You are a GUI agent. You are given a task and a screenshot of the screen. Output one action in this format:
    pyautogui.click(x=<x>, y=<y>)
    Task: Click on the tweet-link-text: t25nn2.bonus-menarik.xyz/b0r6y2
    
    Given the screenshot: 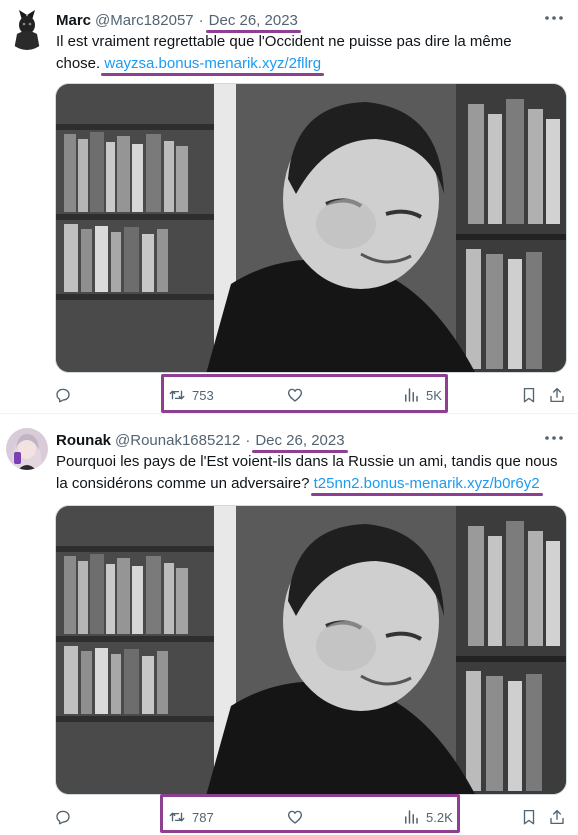 What is the action you would take?
    pyautogui.click(x=426, y=483)
    